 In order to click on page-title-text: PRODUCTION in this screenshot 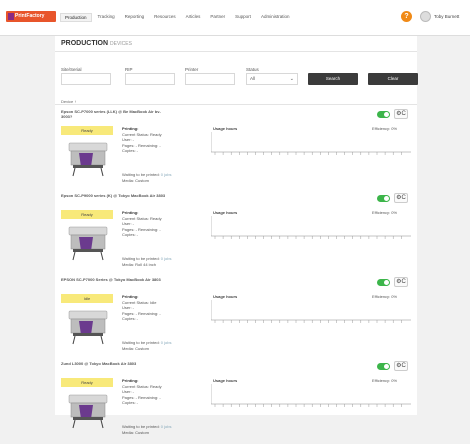, I will do `click(85, 43)`.